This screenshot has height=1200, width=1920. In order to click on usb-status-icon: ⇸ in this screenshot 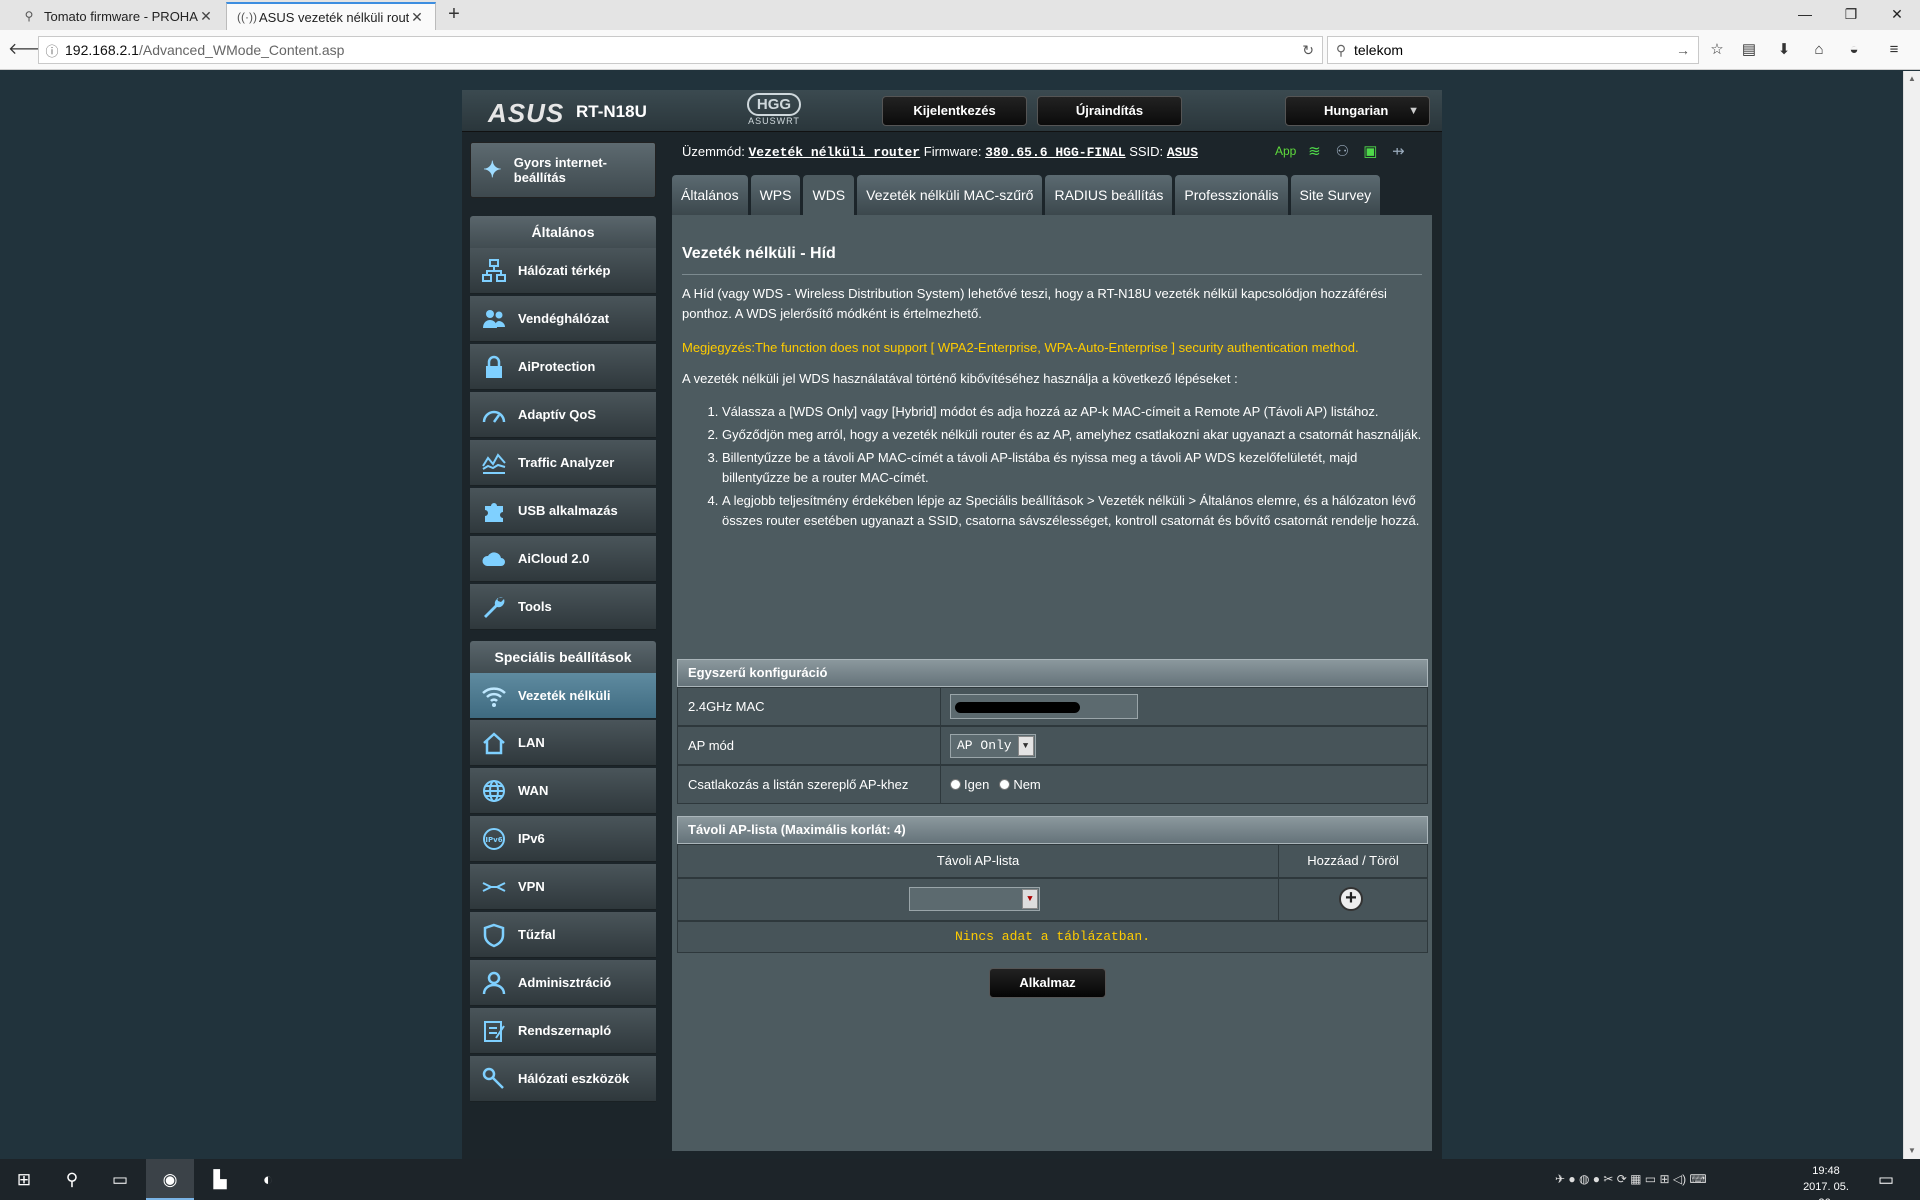, I will do `click(1398, 151)`.